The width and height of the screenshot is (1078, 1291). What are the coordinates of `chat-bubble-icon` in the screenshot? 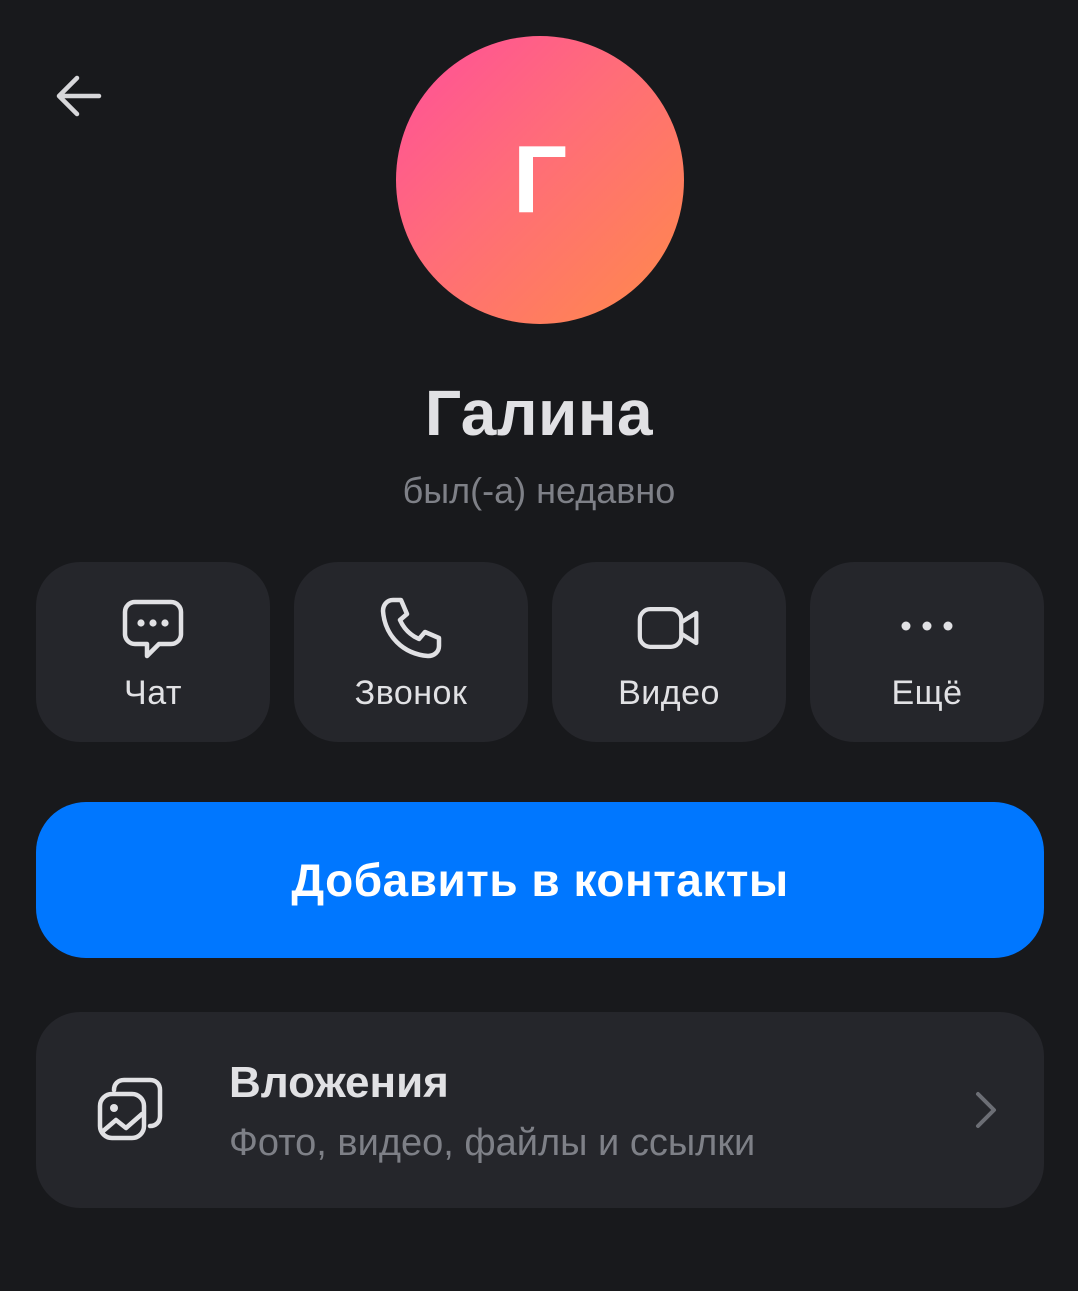 It's located at (153, 628).